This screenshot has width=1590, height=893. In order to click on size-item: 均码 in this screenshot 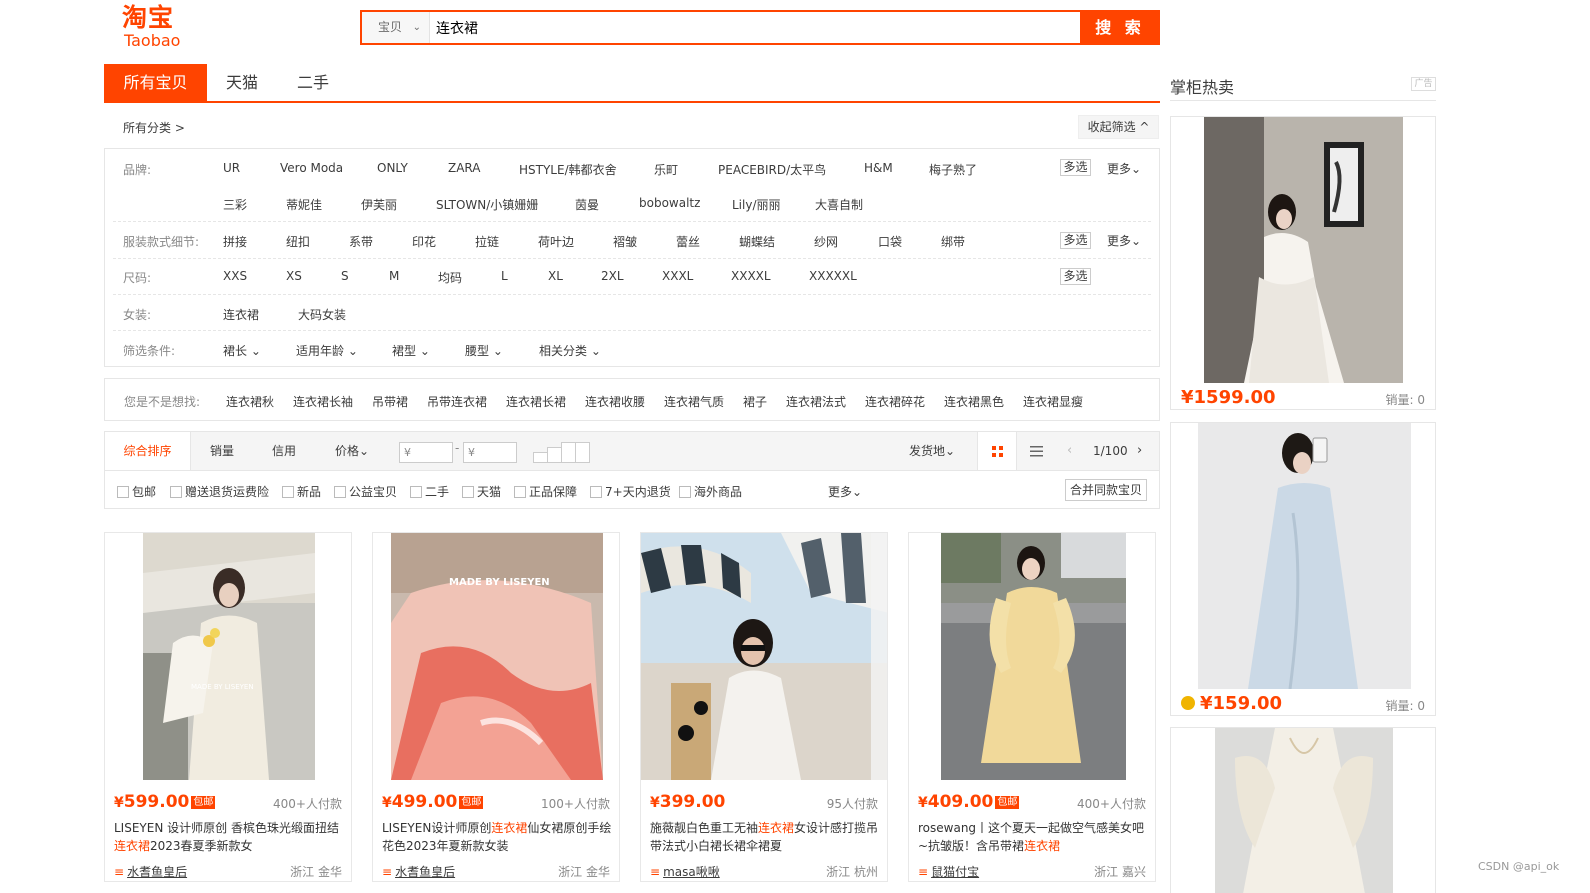, I will do `click(450, 277)`.